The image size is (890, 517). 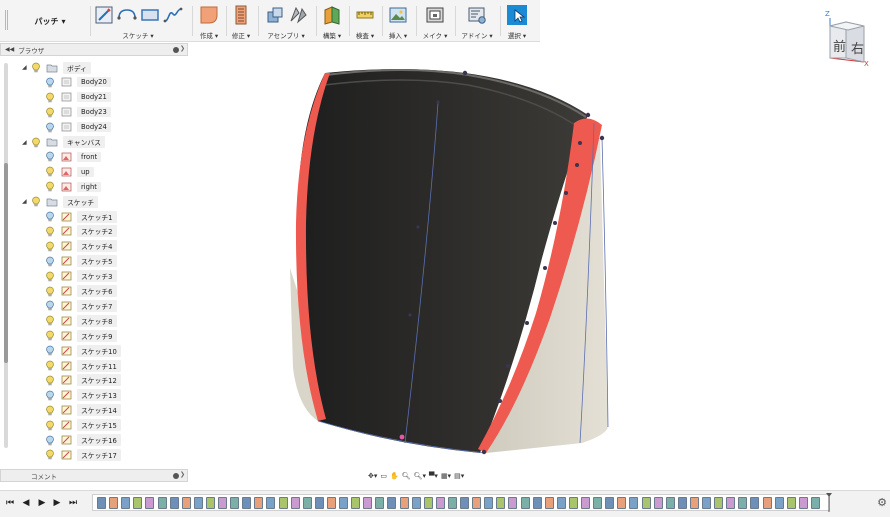 What do you see at coordinates (406, 476) in the screenshot?
I see `zoom-icon: 🔍︎` at bounding box center [406, 476].